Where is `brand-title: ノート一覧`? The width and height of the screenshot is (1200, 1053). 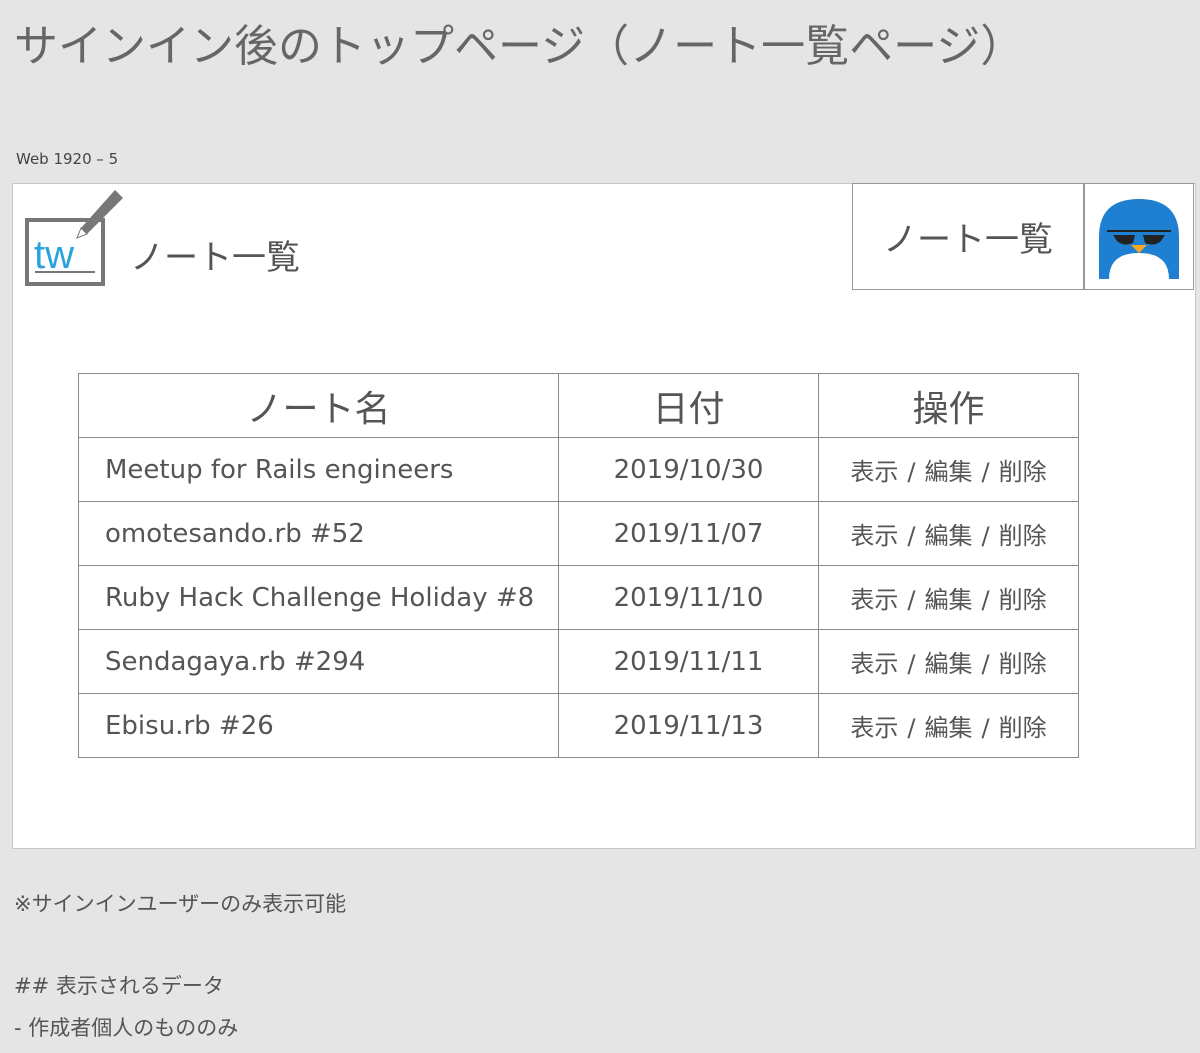
brand-title: ノート一覧 is located at coordinates (215, 258).